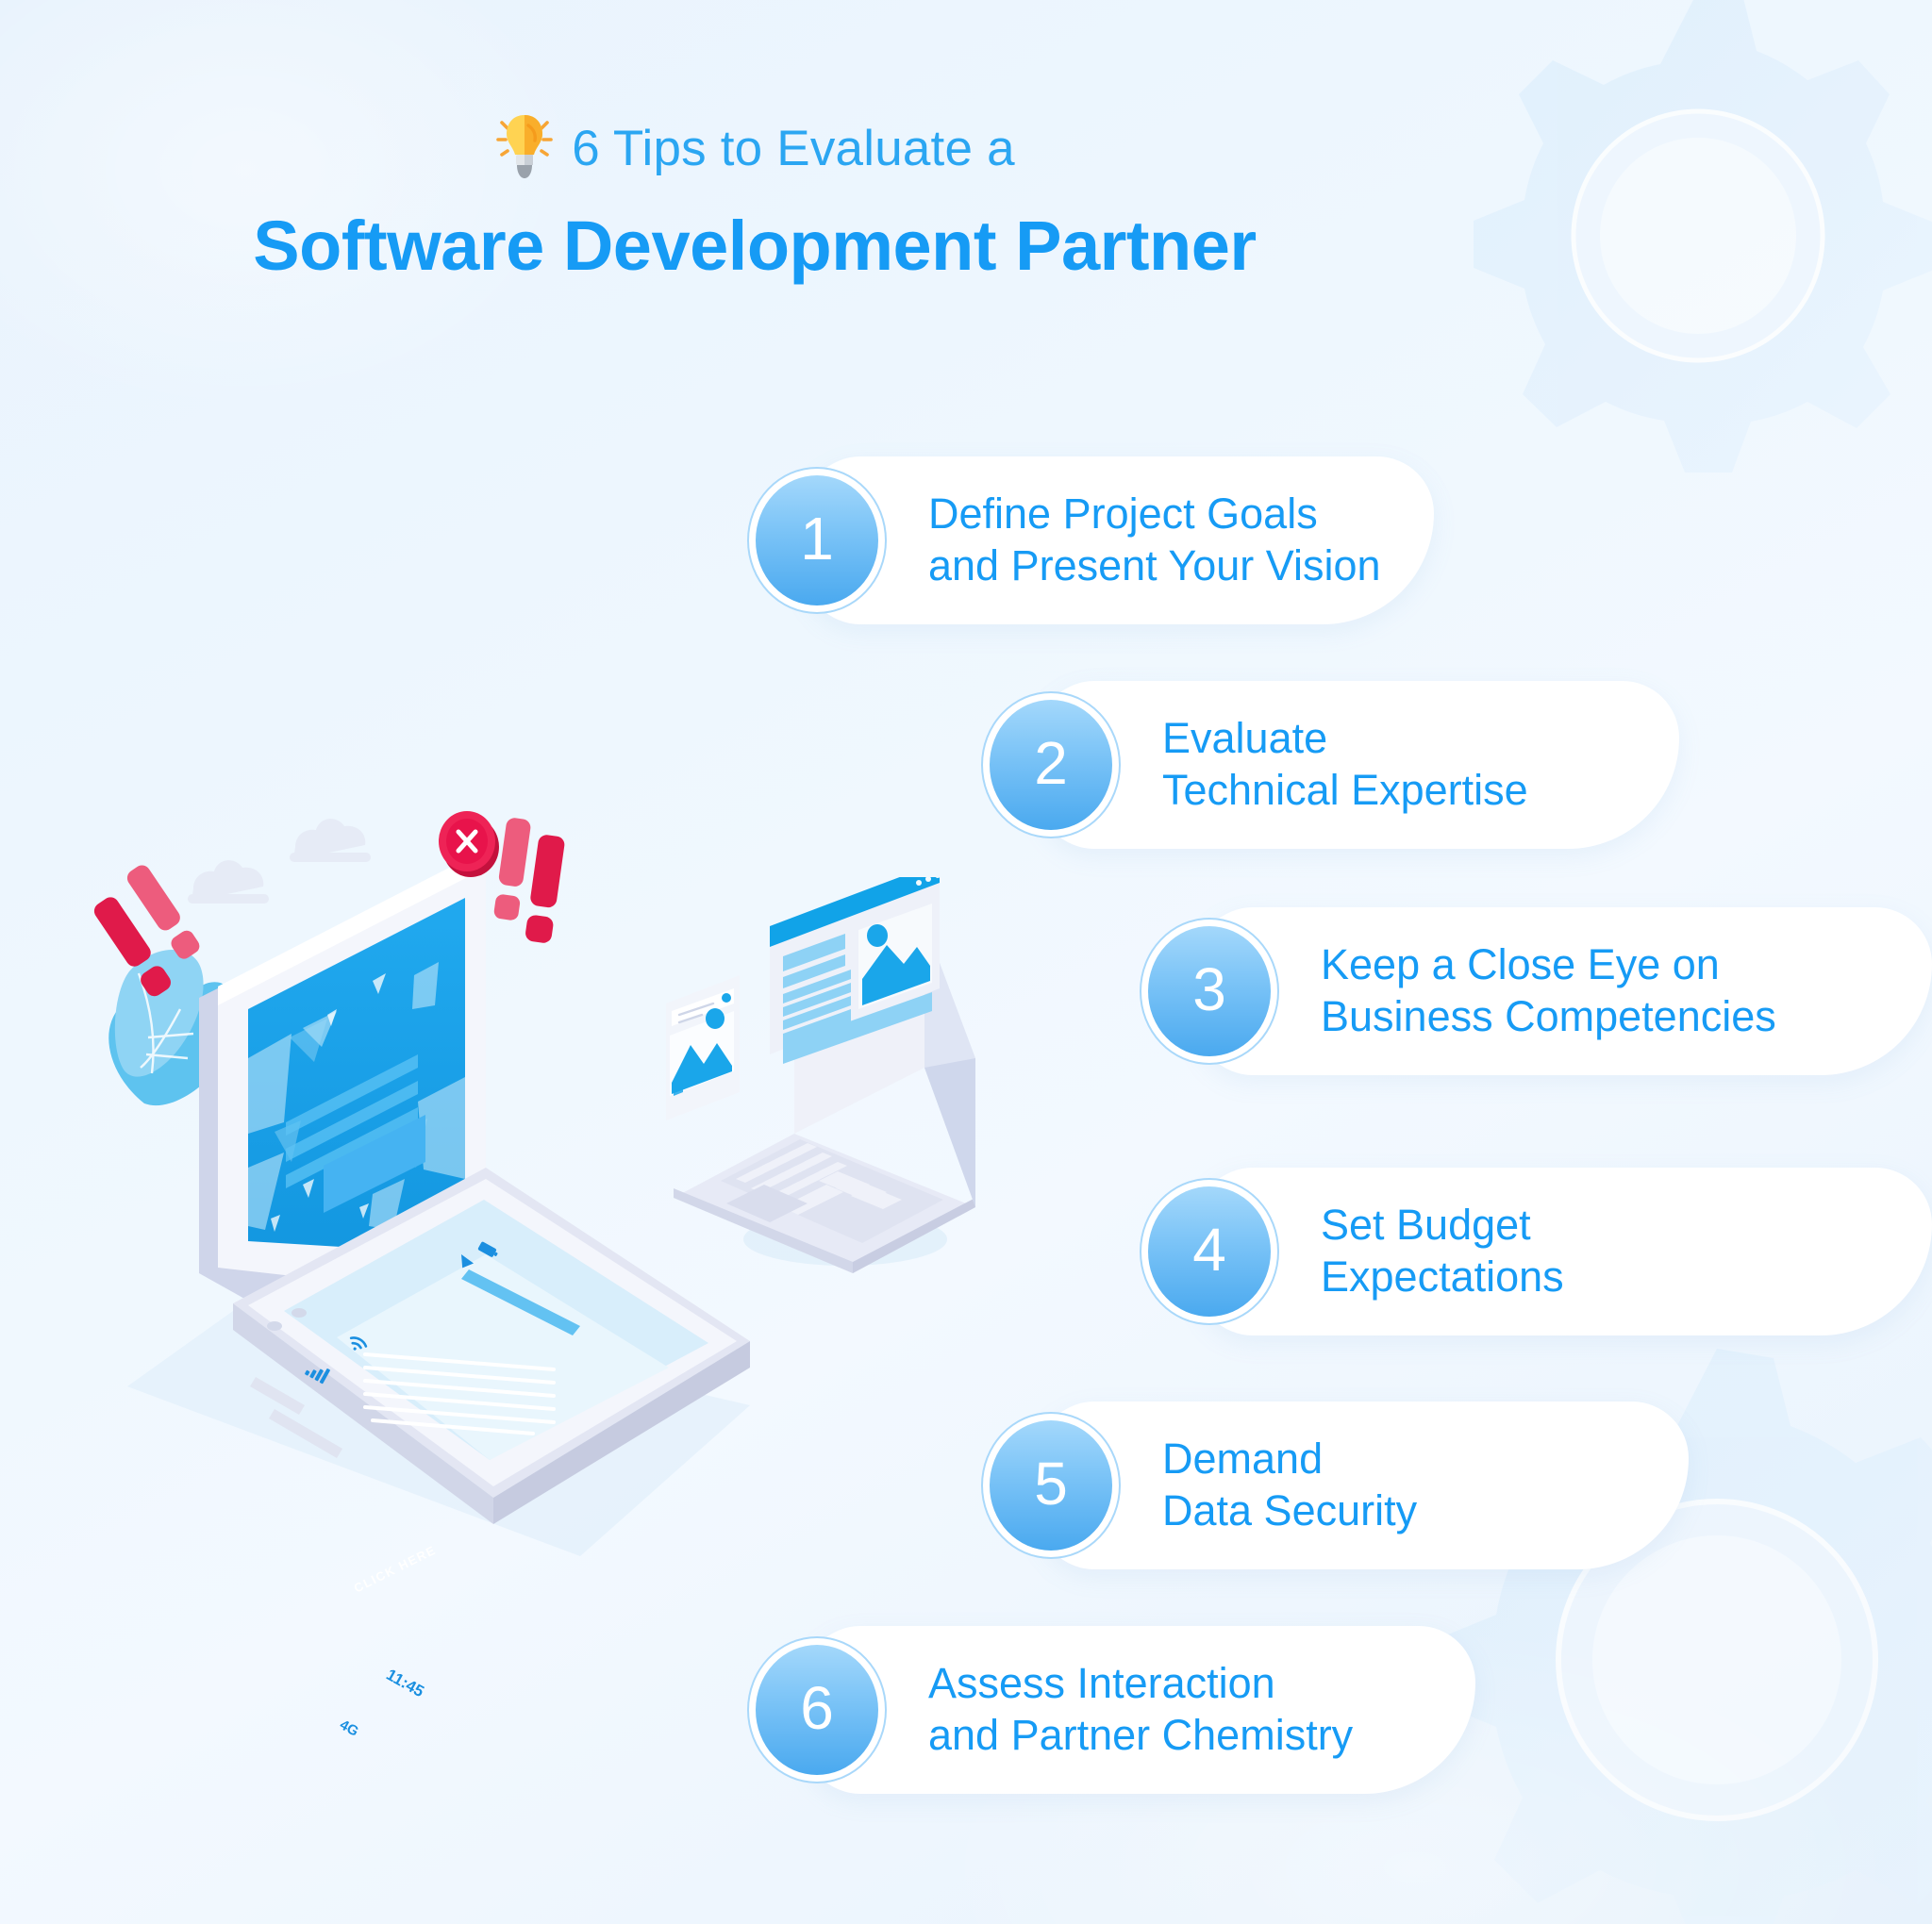  I want to click on badge-fill: 6, so click(817, 1710).